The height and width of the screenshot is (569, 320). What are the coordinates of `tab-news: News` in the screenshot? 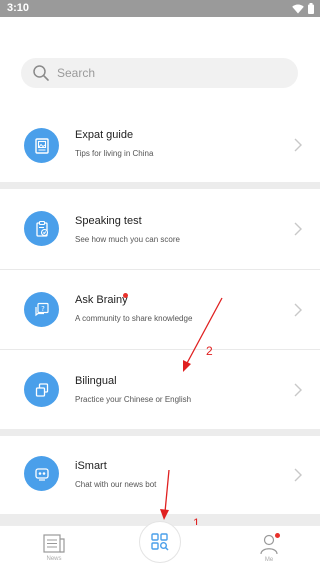 It's located at (54, 547).